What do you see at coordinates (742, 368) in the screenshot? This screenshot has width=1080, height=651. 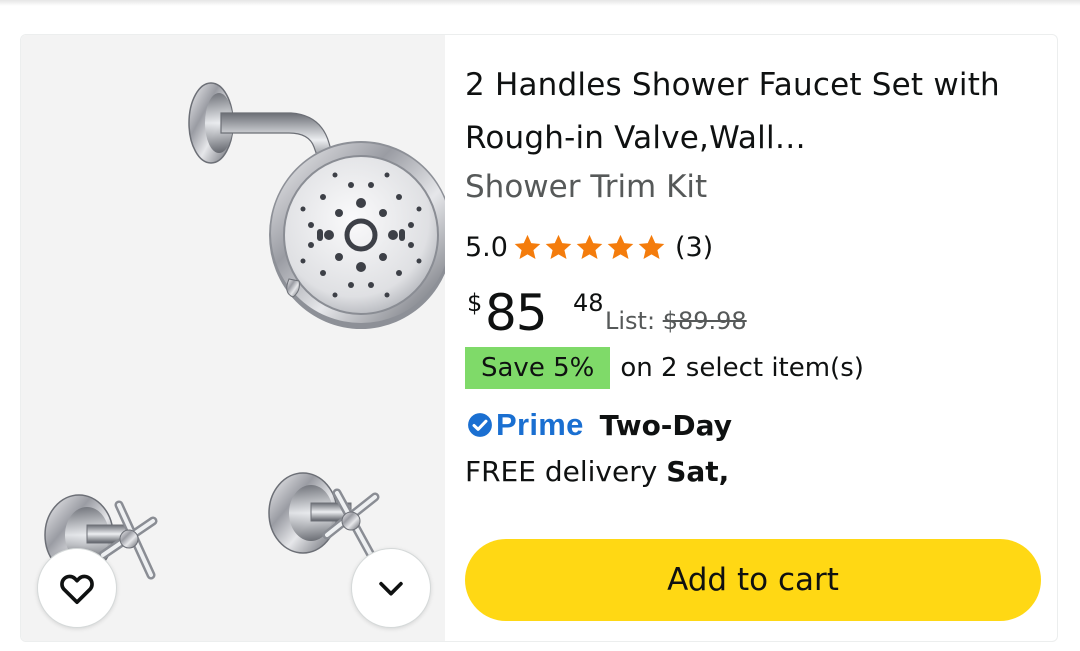 I see `promo-text: on 2 select item(s)` at bounding box center [742, 368].